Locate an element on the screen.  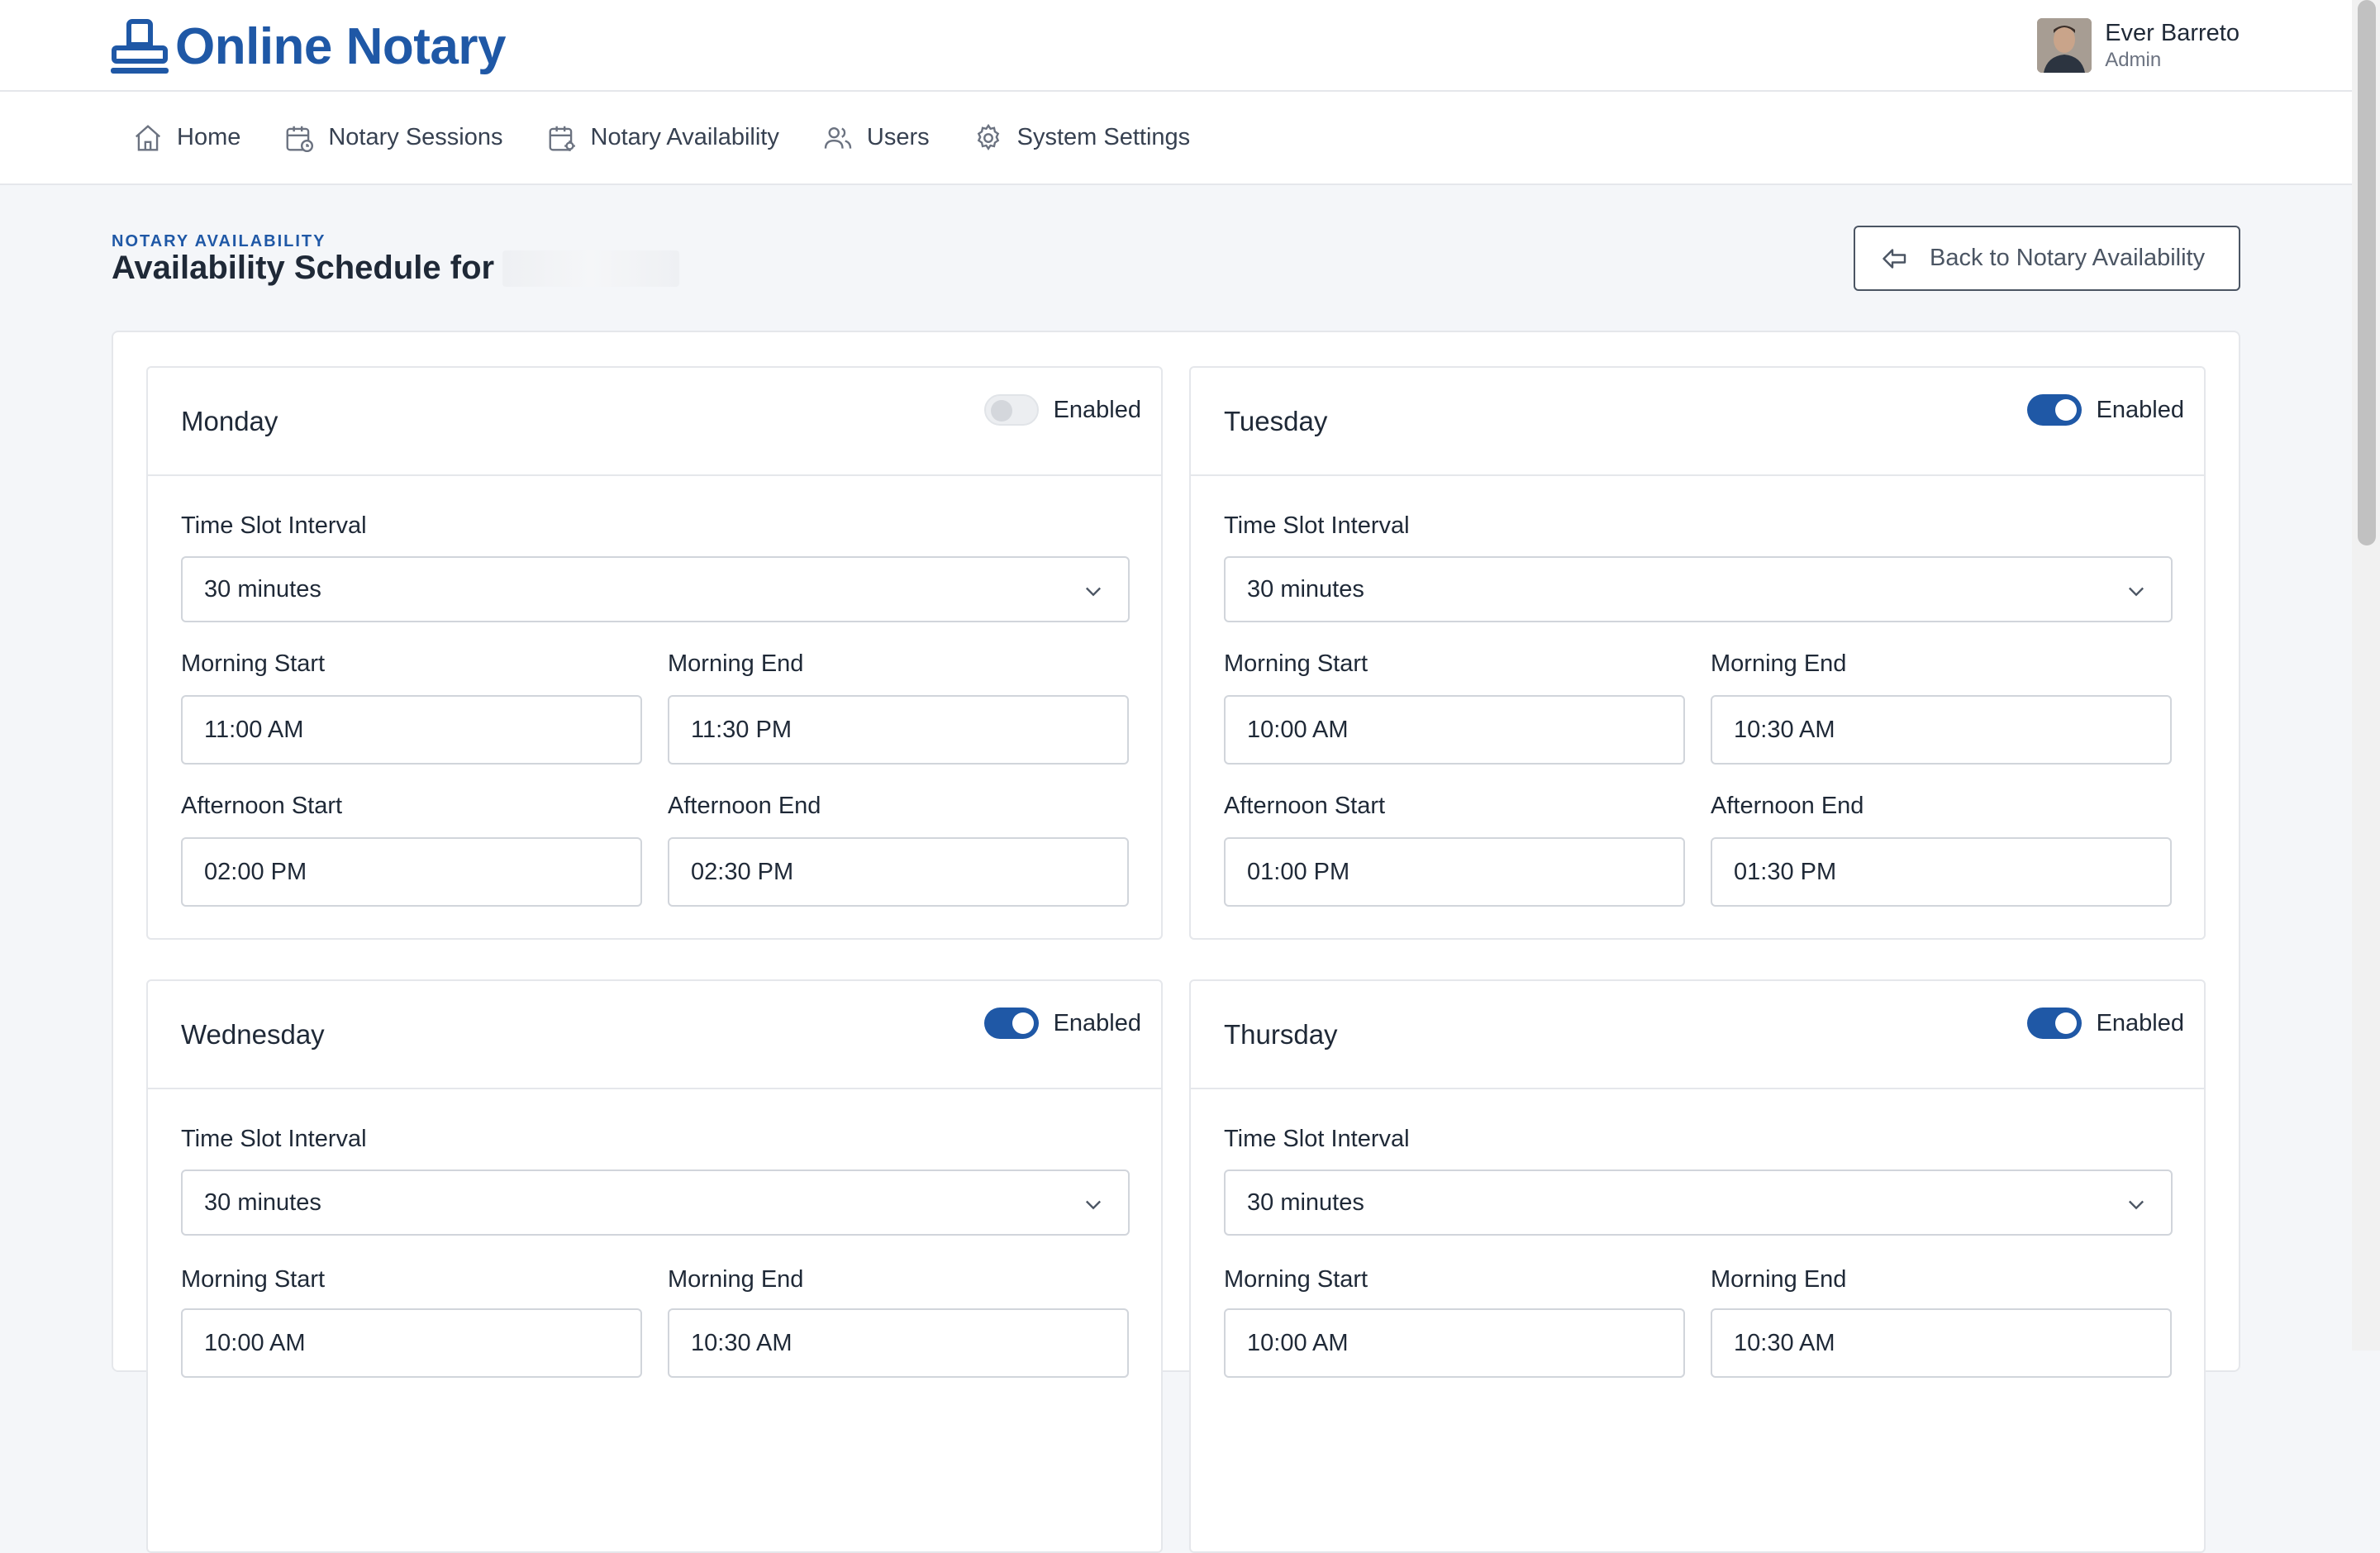
back-button-label: Back to Notary Availability is located at coordinates (2068, 258).